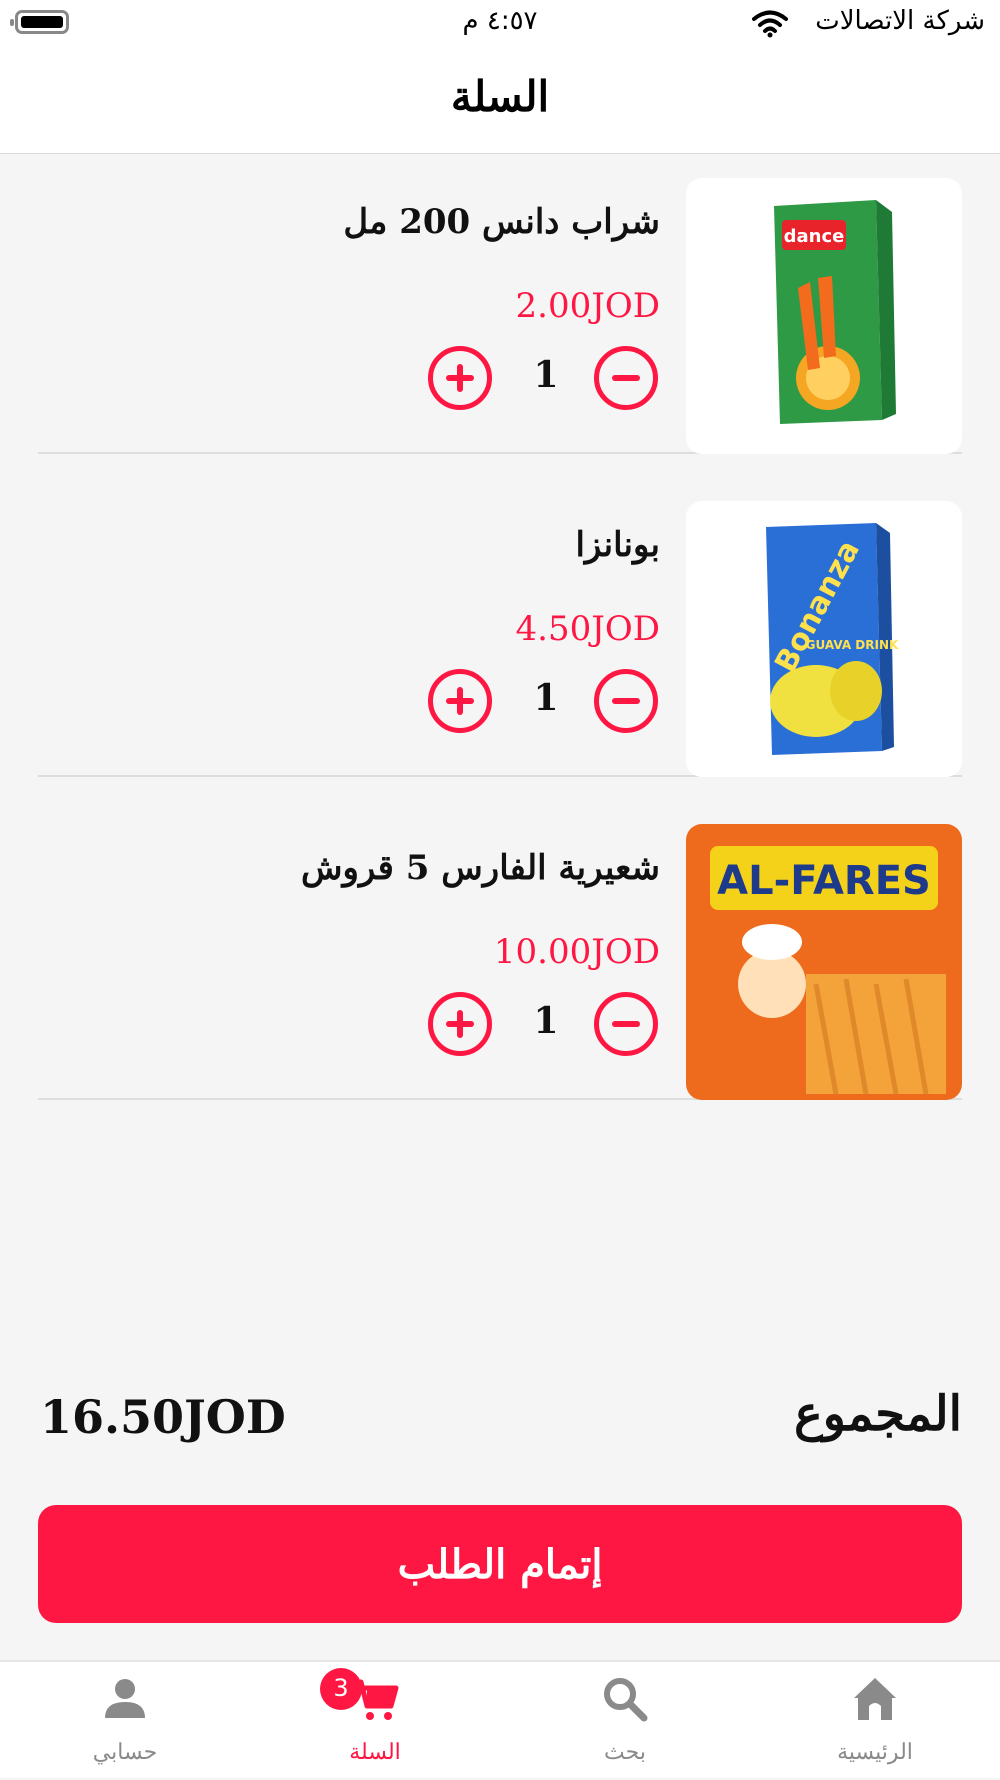  Describe the element at coordinates (626, 1700) in the screenshot. I see `search-icon` at that location.